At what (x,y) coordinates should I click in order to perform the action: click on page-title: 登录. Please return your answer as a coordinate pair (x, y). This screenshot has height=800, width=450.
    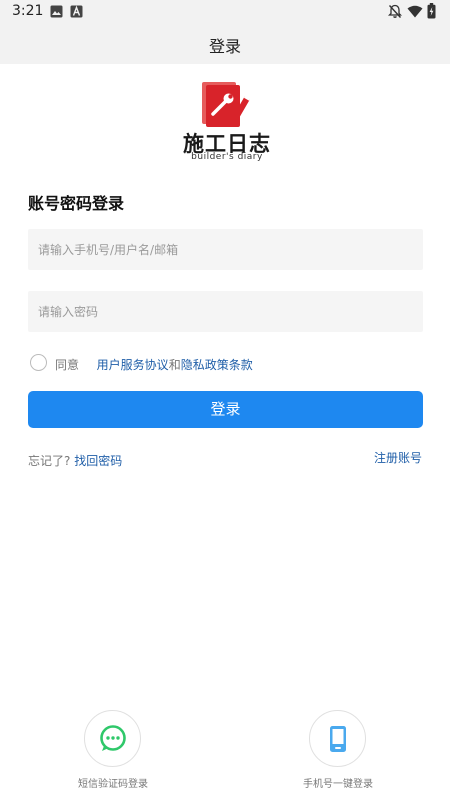
    Looking at the image, I should click on (224, 46).